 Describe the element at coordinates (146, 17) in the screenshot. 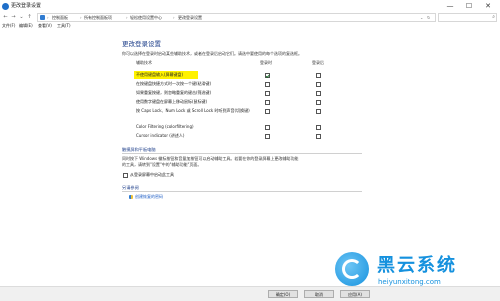

I see `breadcrumb-ease-of-access: 轻松使用设置中心` at that location.